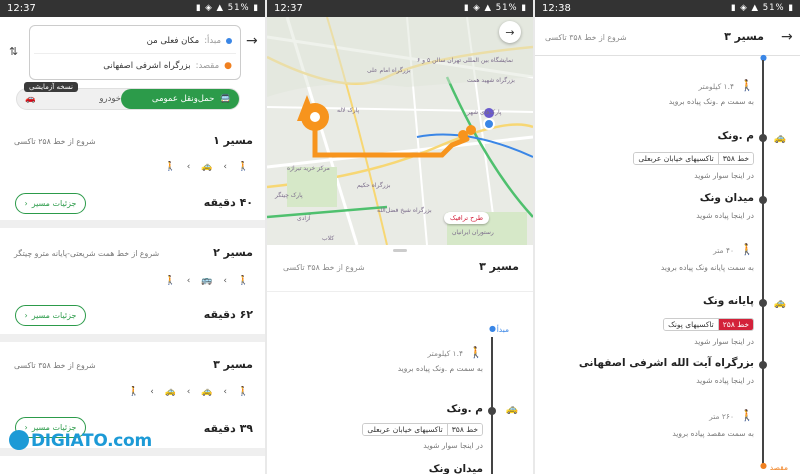 The image size is (800, 474). What do you see at coordinates (13, 51) in the screenshot?
I see `swap-icon: ⇅` at bounding box center [13, 51].